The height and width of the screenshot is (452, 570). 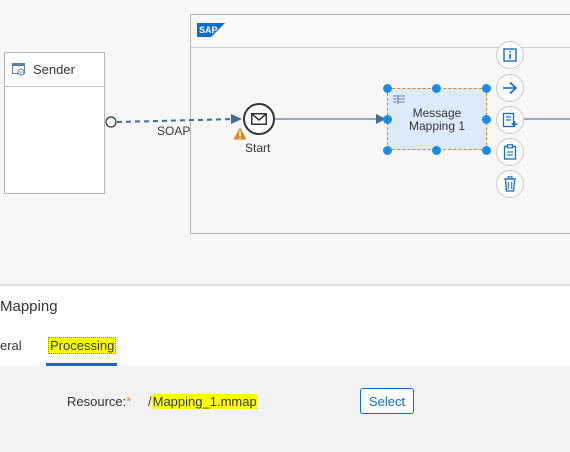 I want to click on start-label: Start, so click(x=258, y=148).